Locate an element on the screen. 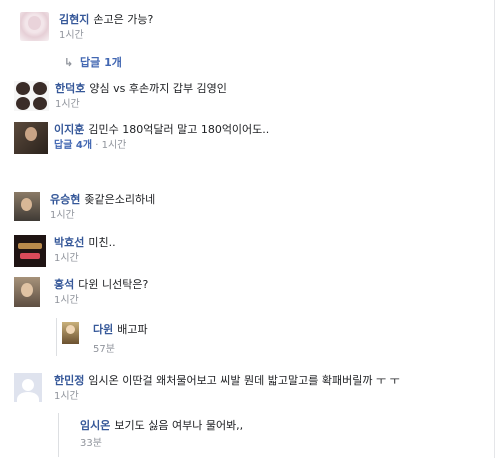 This screenshot has width=495, height=458. comment-timestamp: 33분 is located at coordinates (161, 444).